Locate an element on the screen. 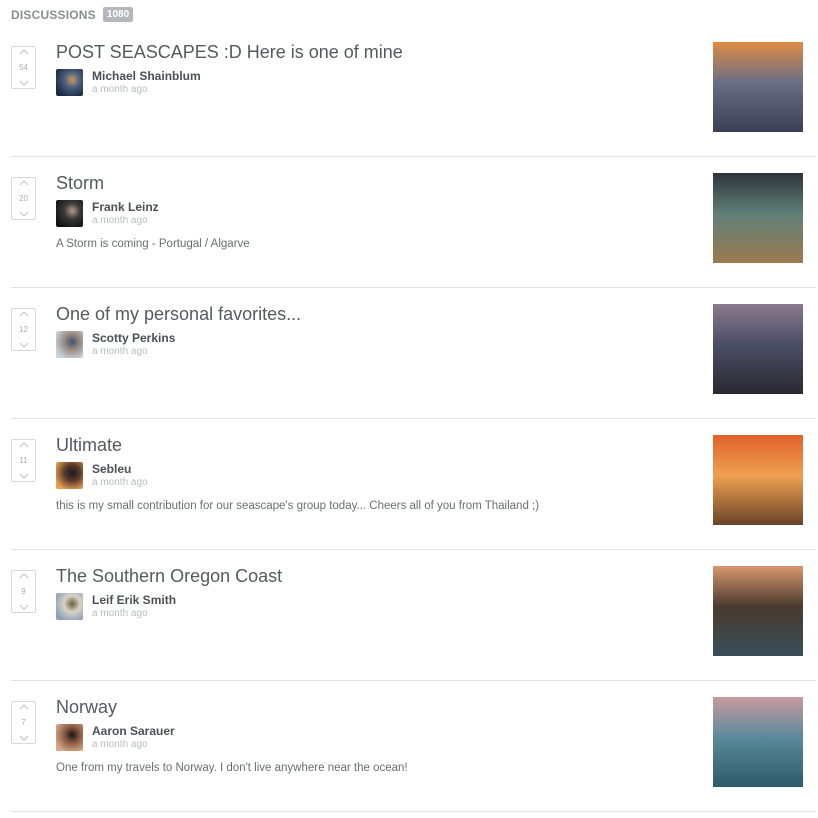 The width and height of the screenshot is (818, 818). vote-box: 12 is located at coordinates (23, 329).